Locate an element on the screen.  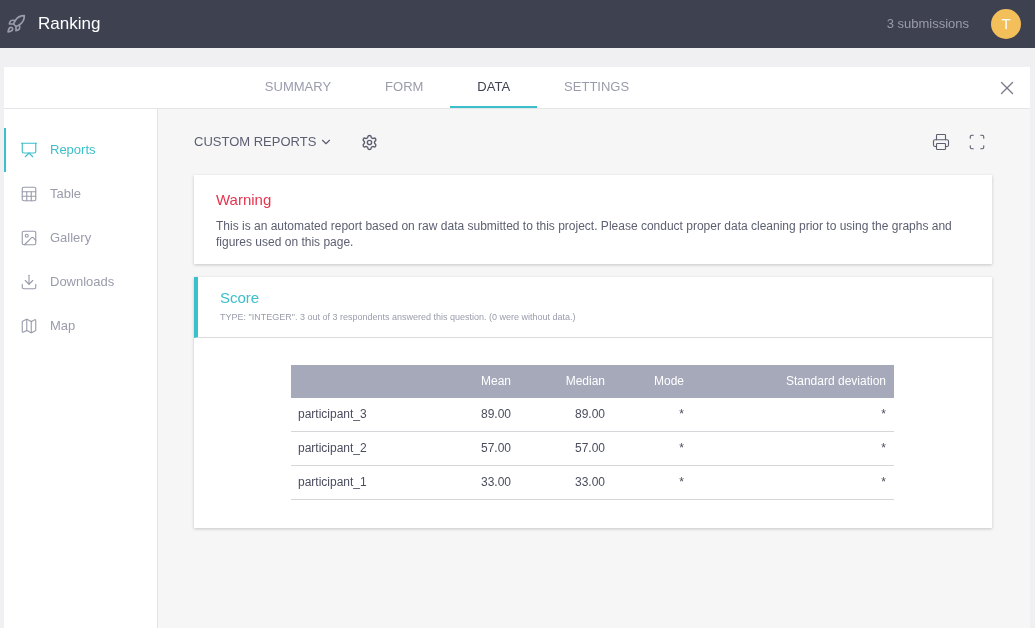
column-header: Median is located at coordinates (585, 381).